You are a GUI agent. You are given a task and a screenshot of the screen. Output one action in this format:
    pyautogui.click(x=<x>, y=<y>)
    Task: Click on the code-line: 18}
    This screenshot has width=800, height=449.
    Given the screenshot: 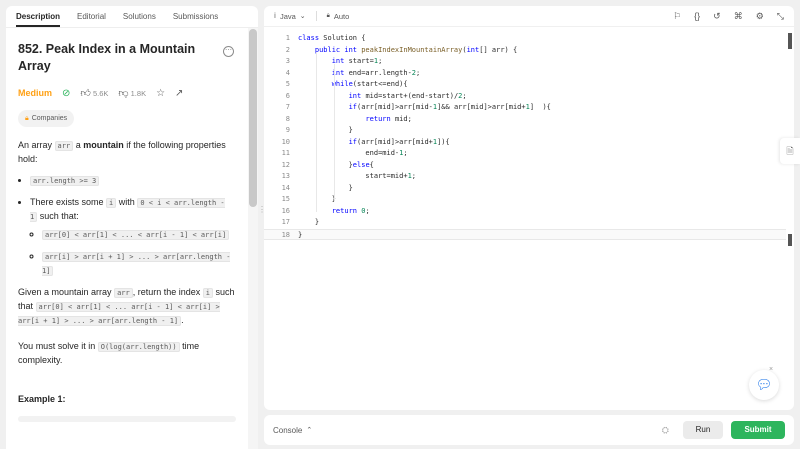 What is the action you would take?
    pyautogui.click(x=525, y=235)
    